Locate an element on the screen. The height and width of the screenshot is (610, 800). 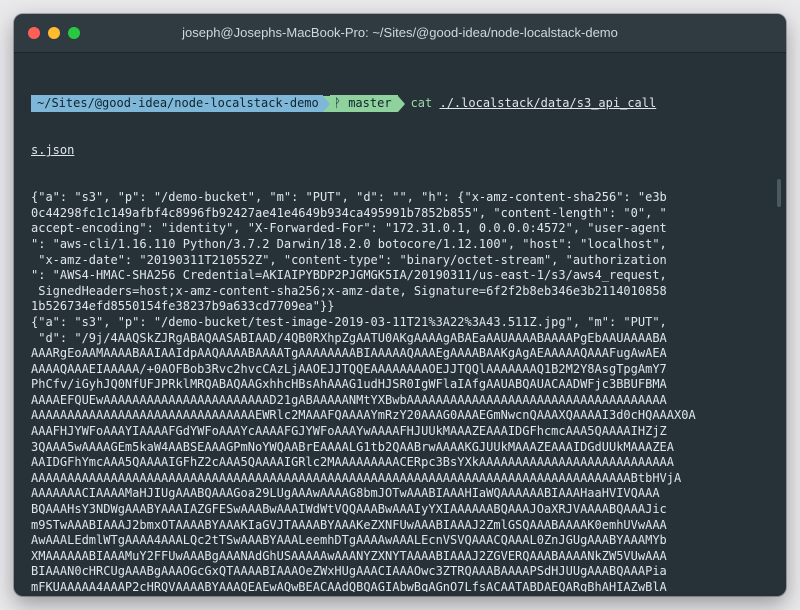
prompt-branch: ᚹ master is located at coordinates (363, 104).